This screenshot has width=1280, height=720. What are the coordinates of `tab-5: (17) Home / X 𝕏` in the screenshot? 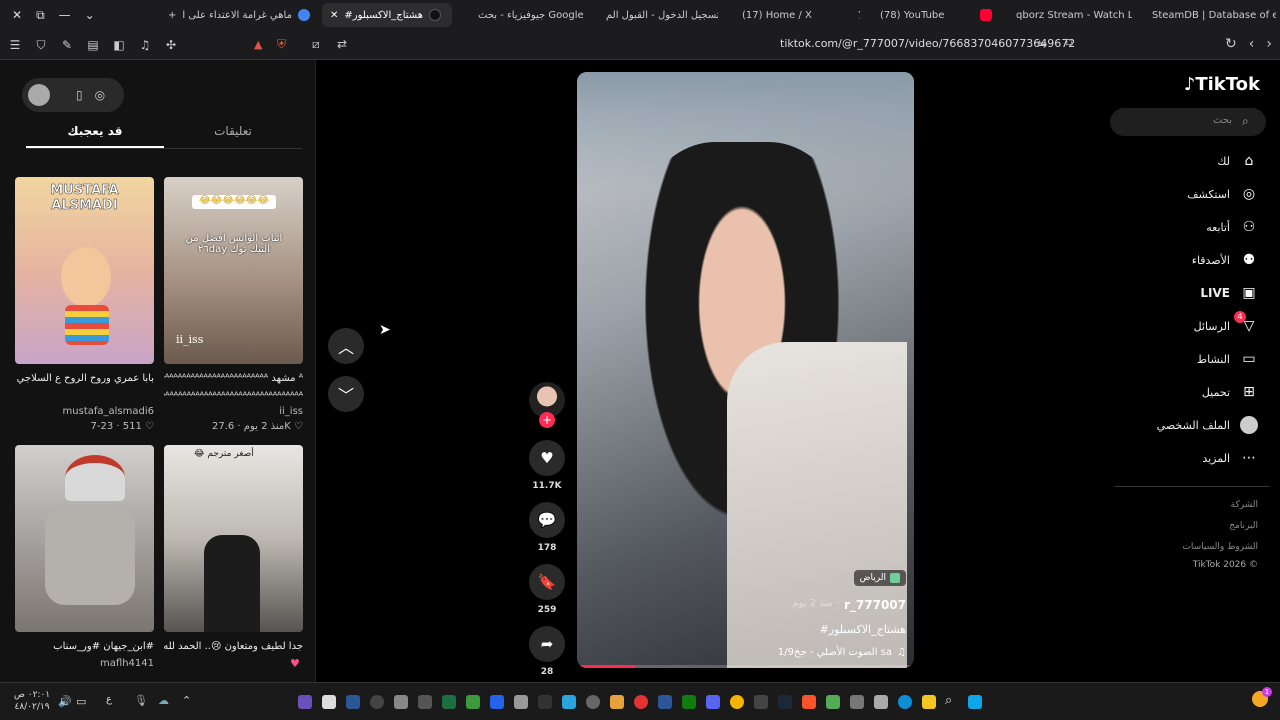 It's located at (797, 15).